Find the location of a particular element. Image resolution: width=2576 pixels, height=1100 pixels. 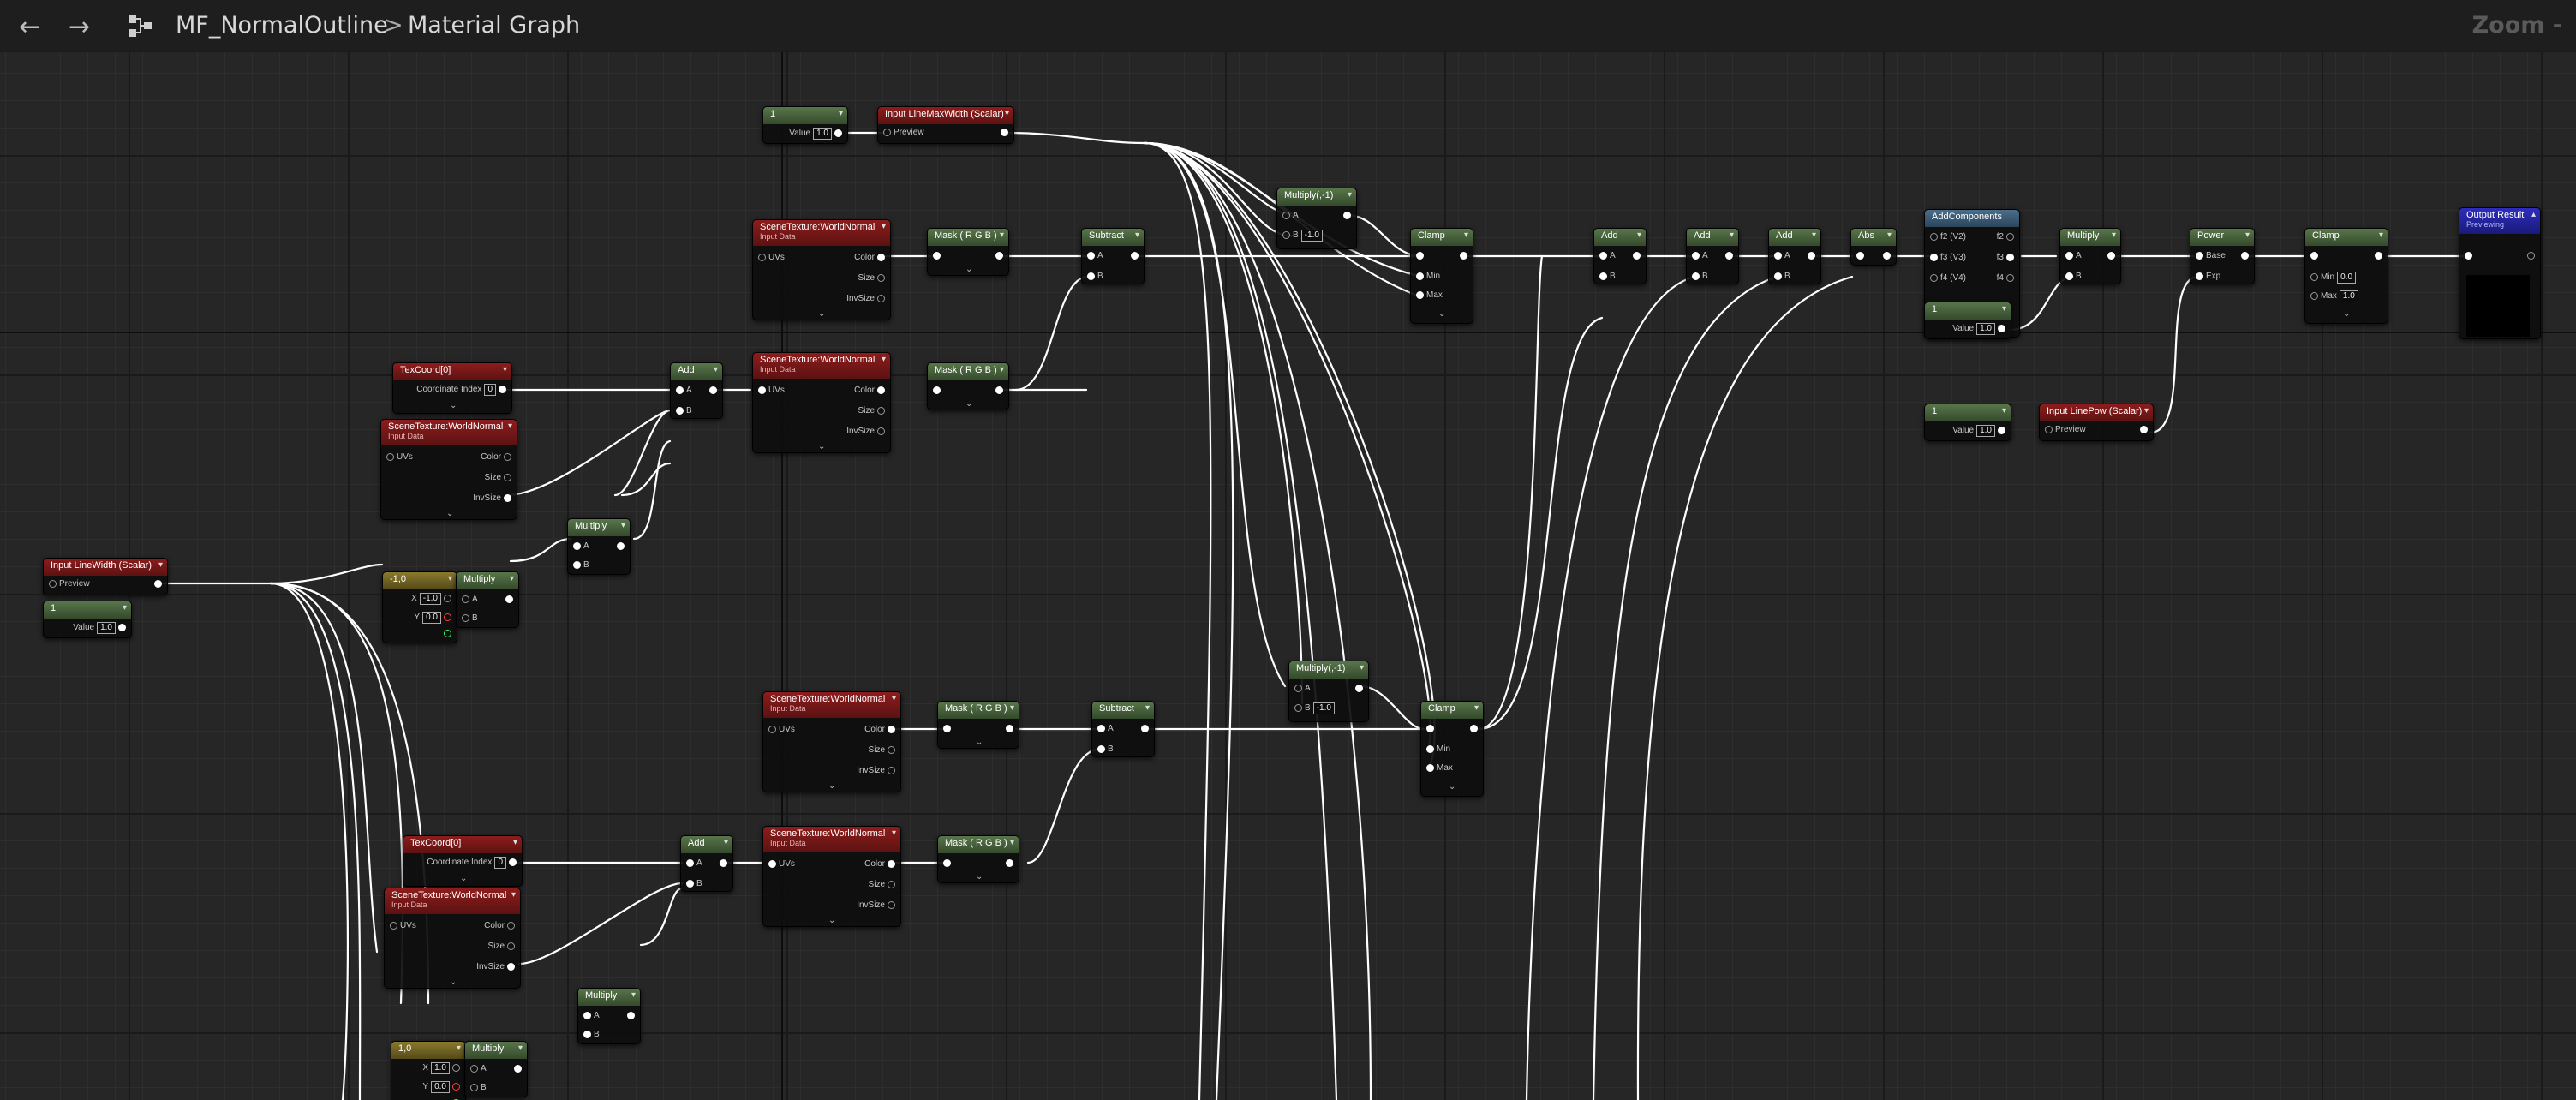

y-value-input: 0.0 is located at coordinates (441, 1087).